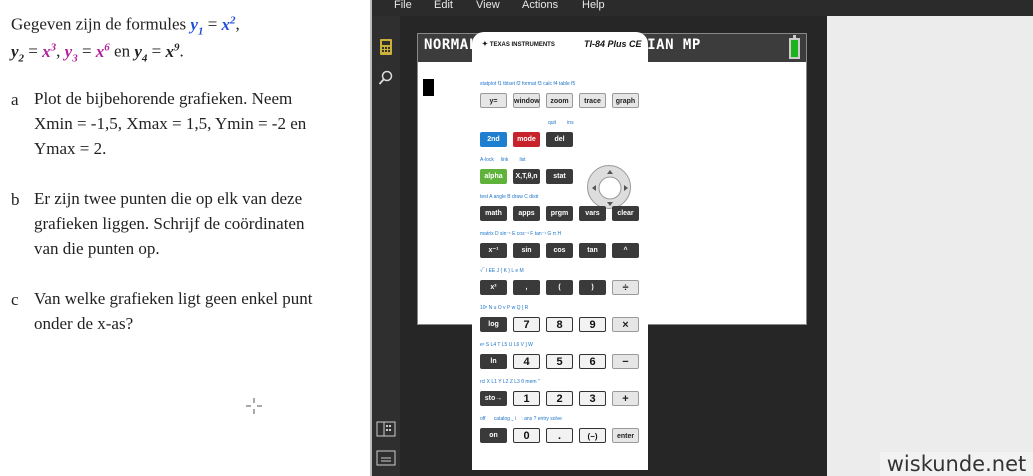  Describe the element at coordinates (526, 287) in the screenshot. I see `key-comma: ,` at that location.